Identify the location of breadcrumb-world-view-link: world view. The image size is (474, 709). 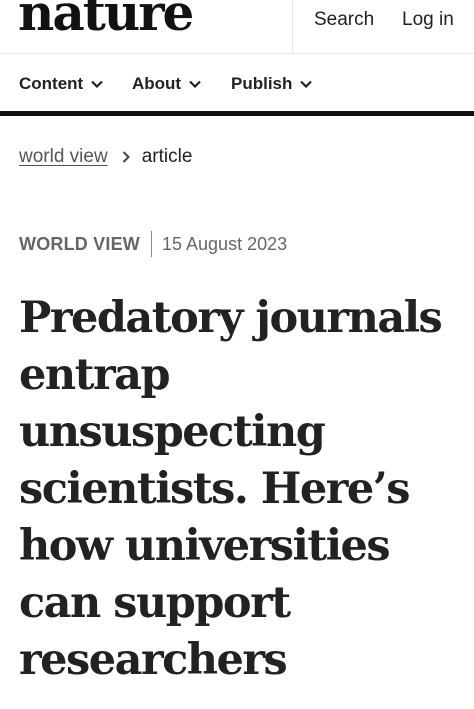
(63, 157).